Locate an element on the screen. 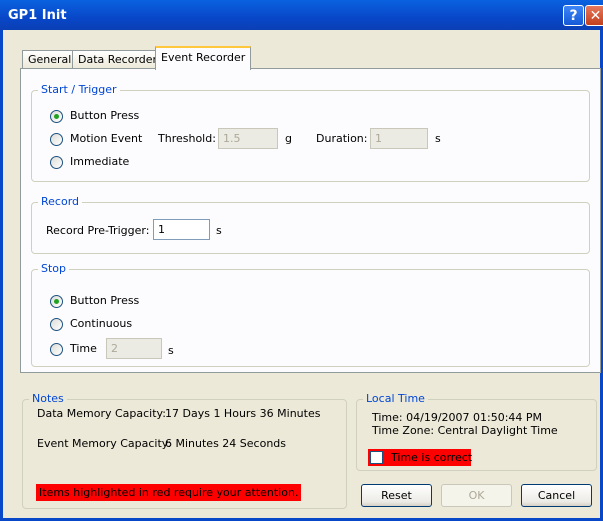 The image size is (603, 521). time-correct-label: Time is correct is located at coordinates (432, 457).